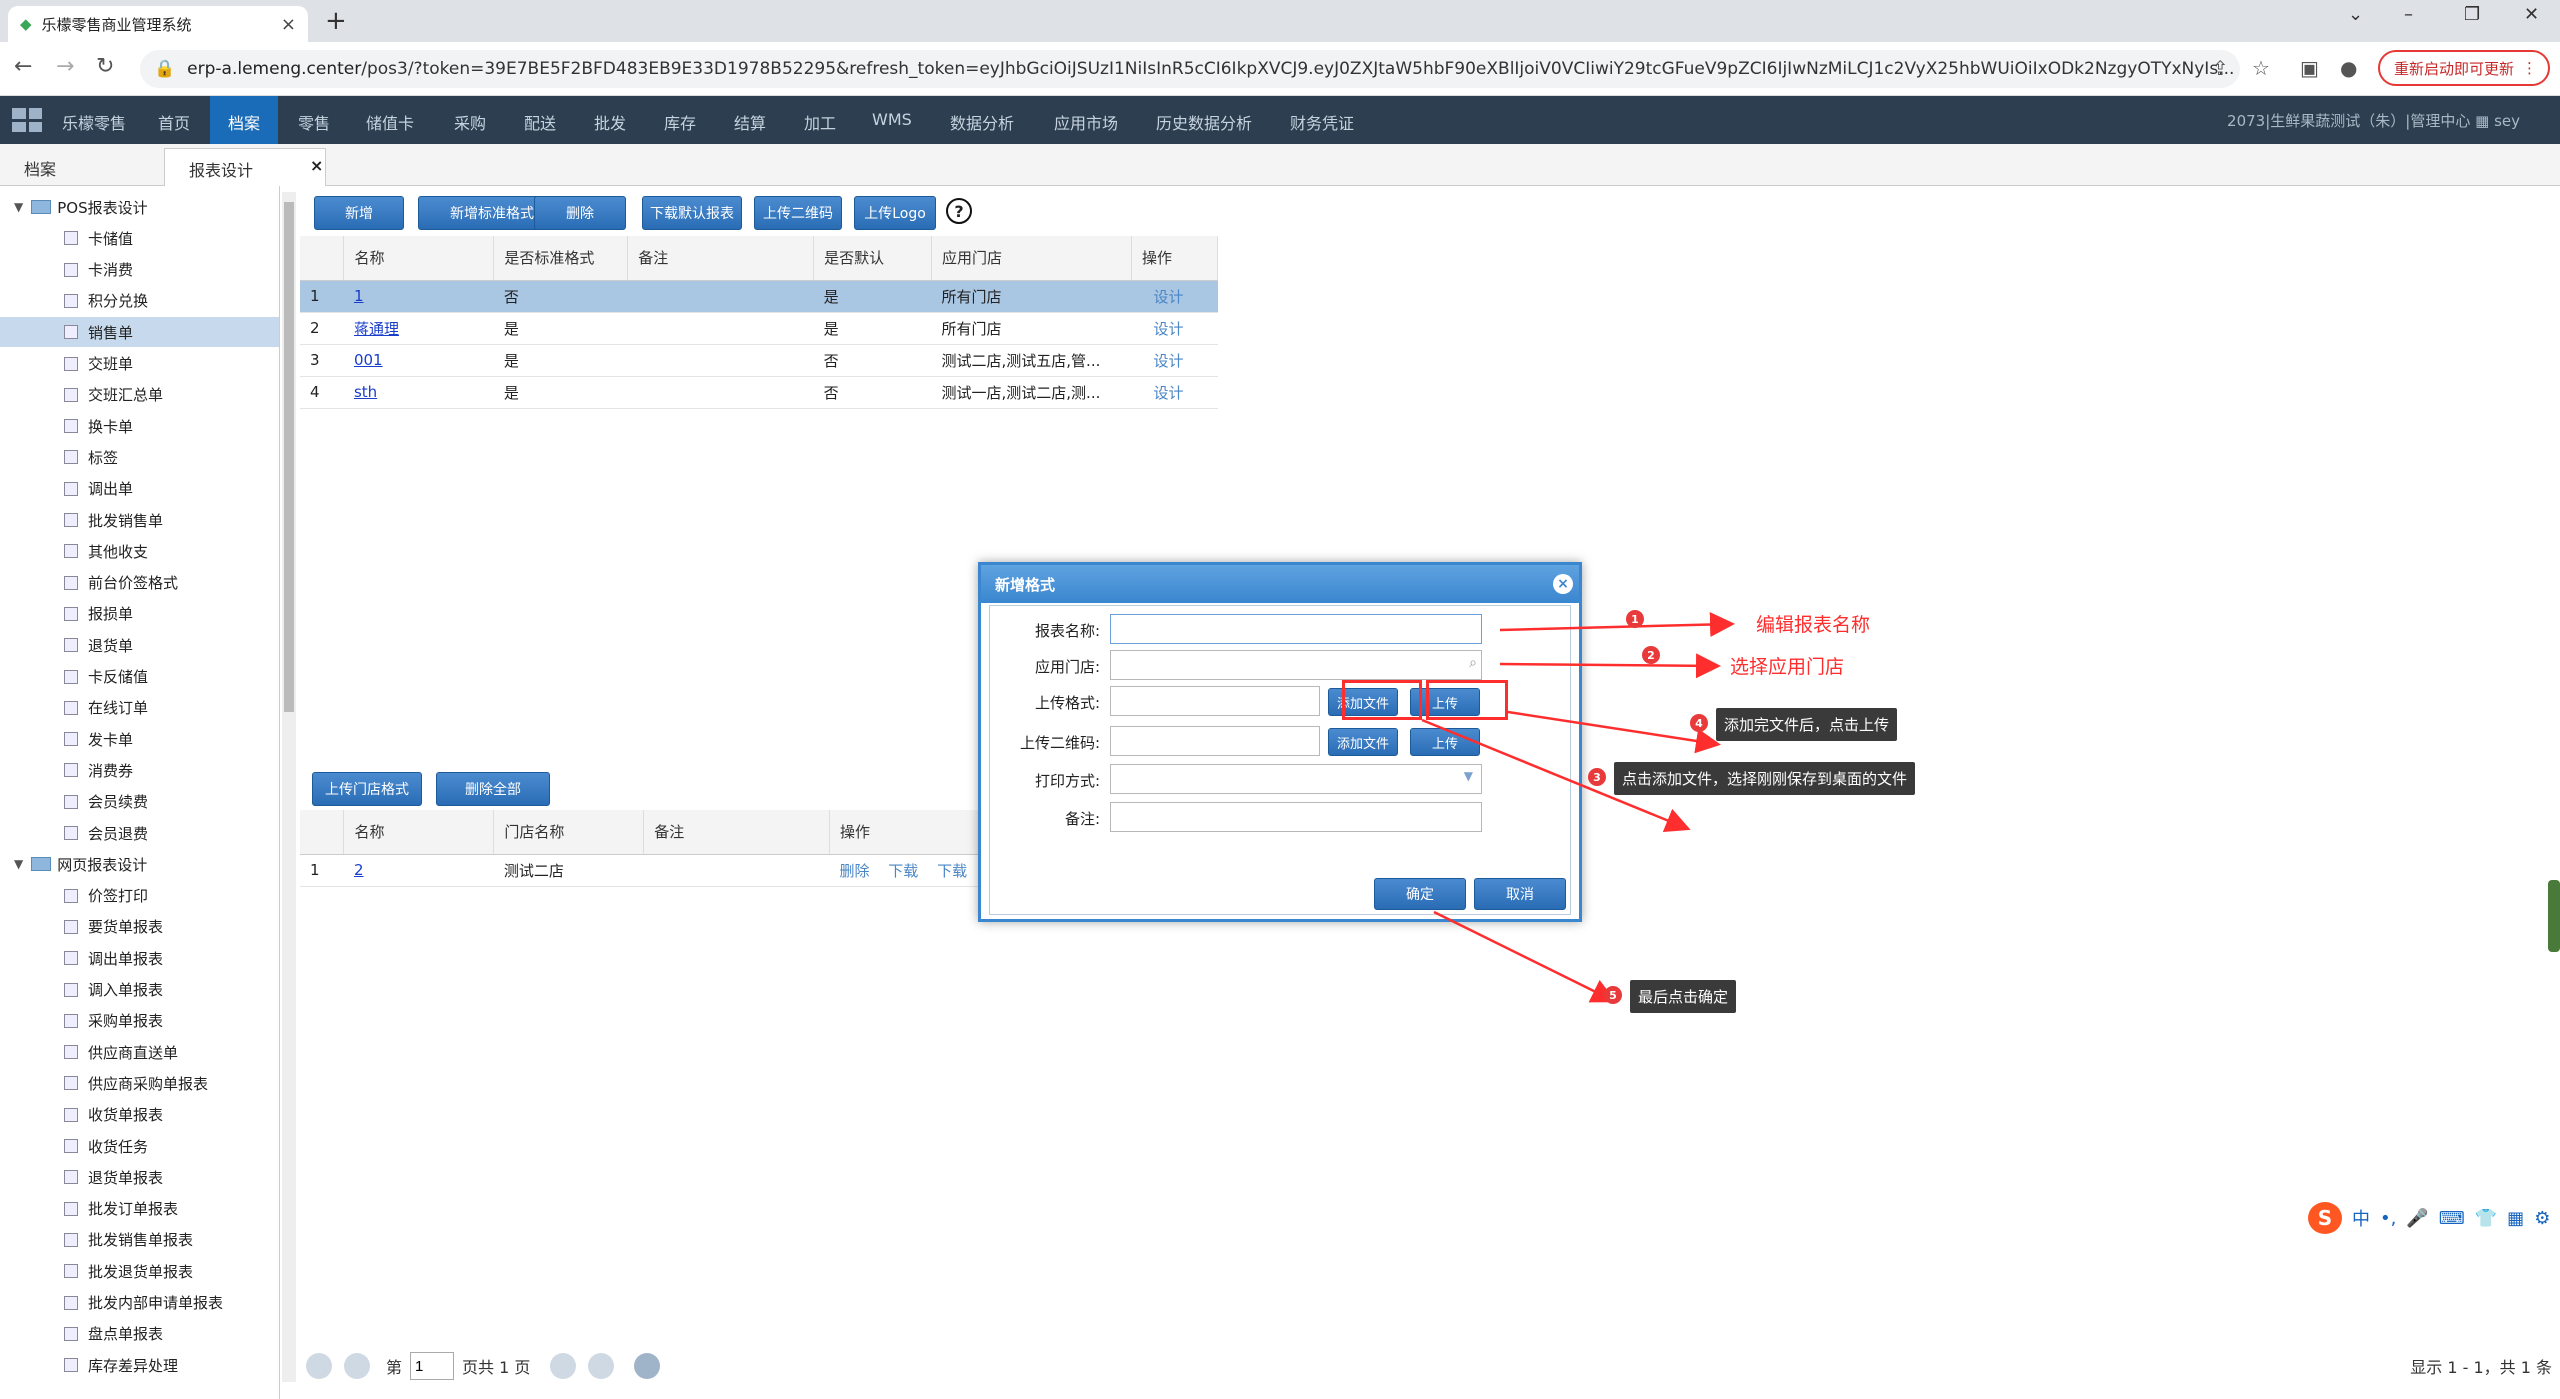  Describe the element at coordinates (106, 301) in the screenshot. I see `tree-item: 积分兑换` at that location.